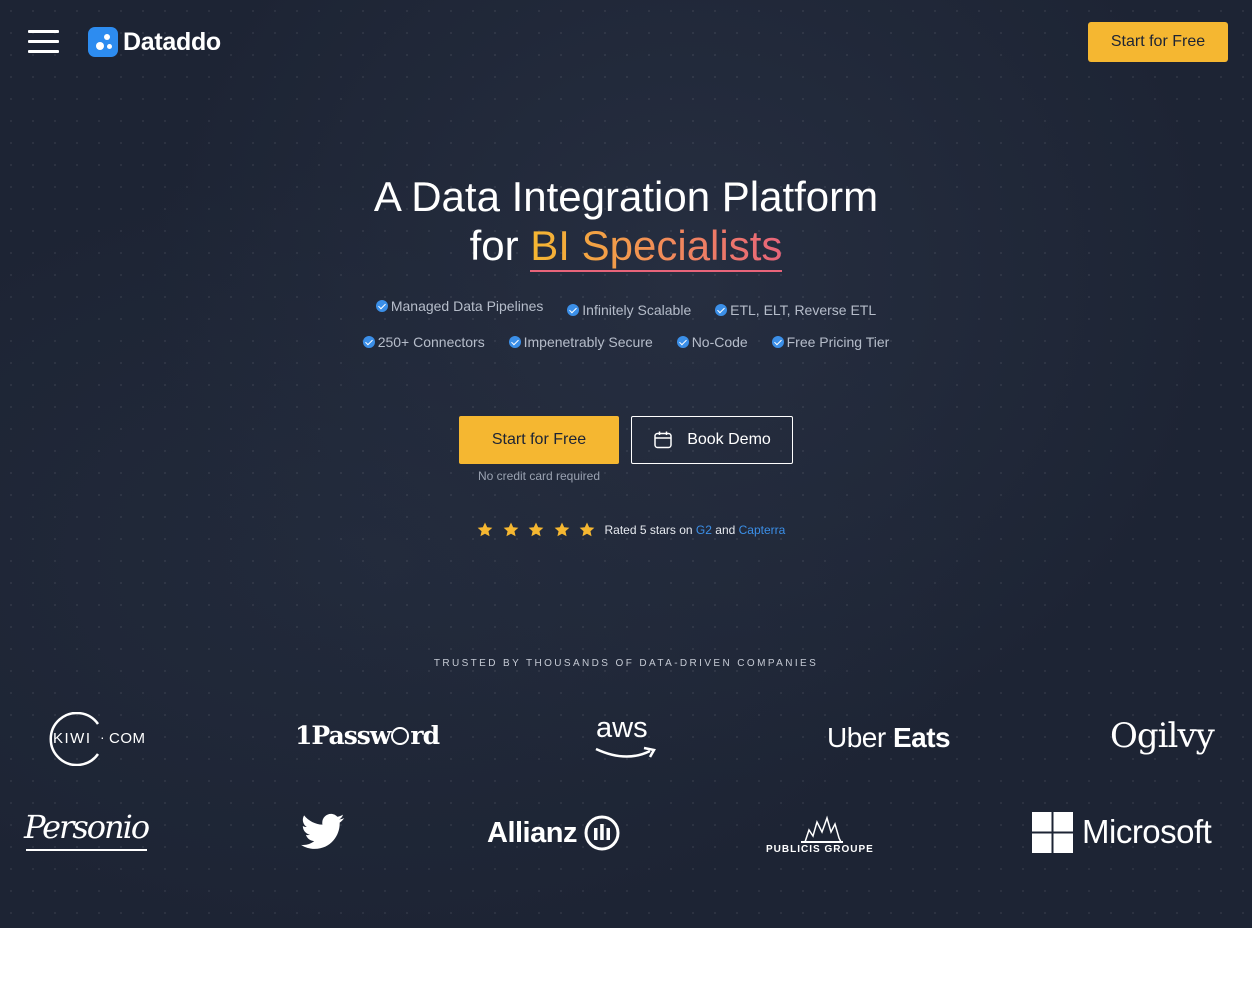 Image resolution: width=1252 pixels, height=1000 pixels. Describe the element at coordinates (627, 737) in the screenshot. I see `aws-logo: aws` at that location.